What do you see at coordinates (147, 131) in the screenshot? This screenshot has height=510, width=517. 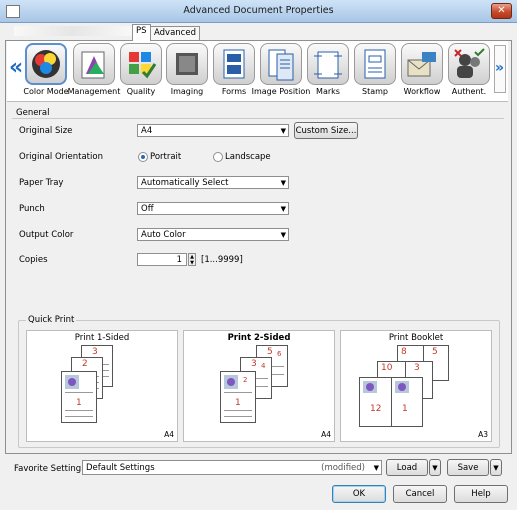 I see `original-size-value: A4` at bounding box center [147, 131].